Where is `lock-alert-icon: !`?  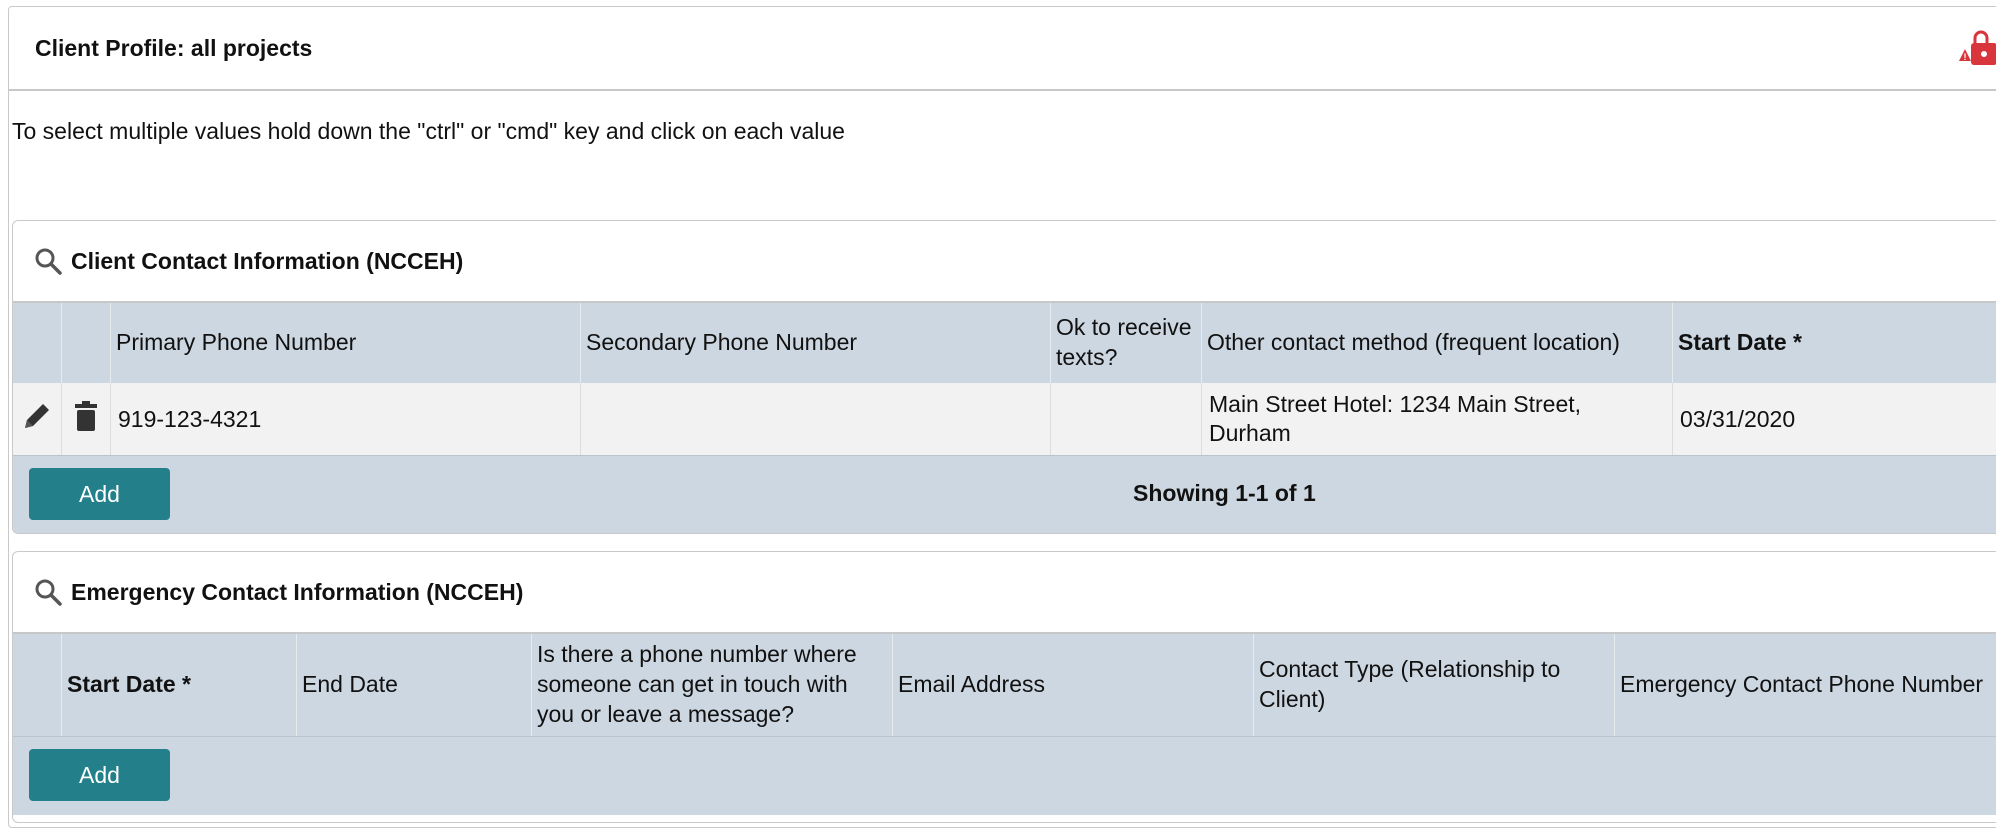 lock-alert-icon: ! is located at coordinates (1977, 49).